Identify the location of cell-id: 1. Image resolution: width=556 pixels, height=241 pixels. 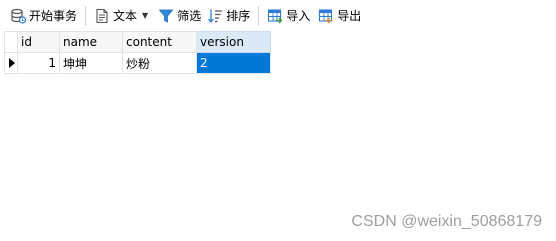
(38, 63).